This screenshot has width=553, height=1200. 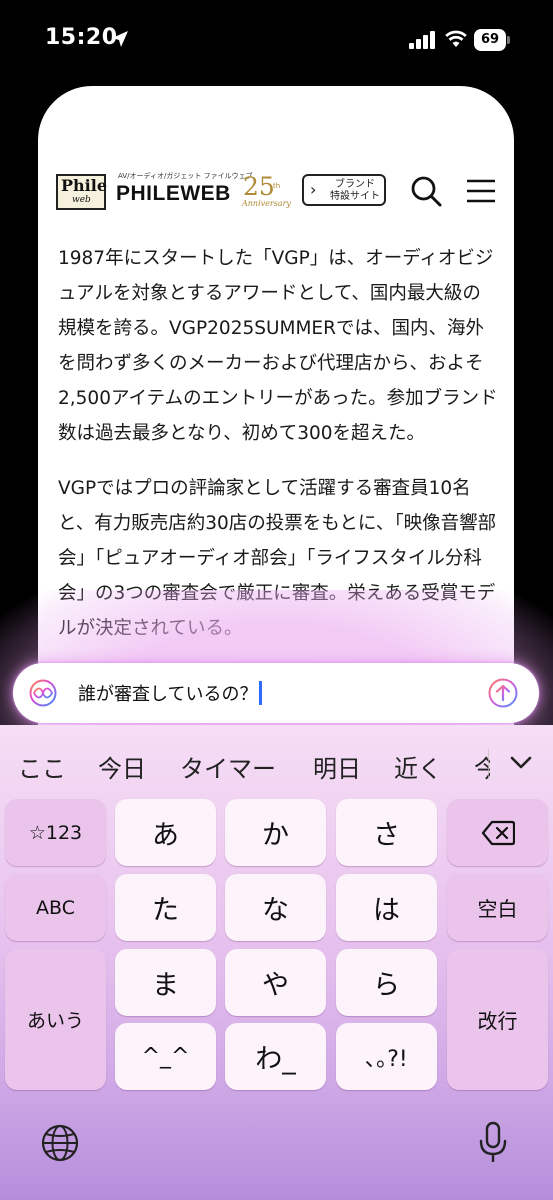 I want to click on assistant-input-value: 誰が審査しているの？, so click(x=168, y=694).